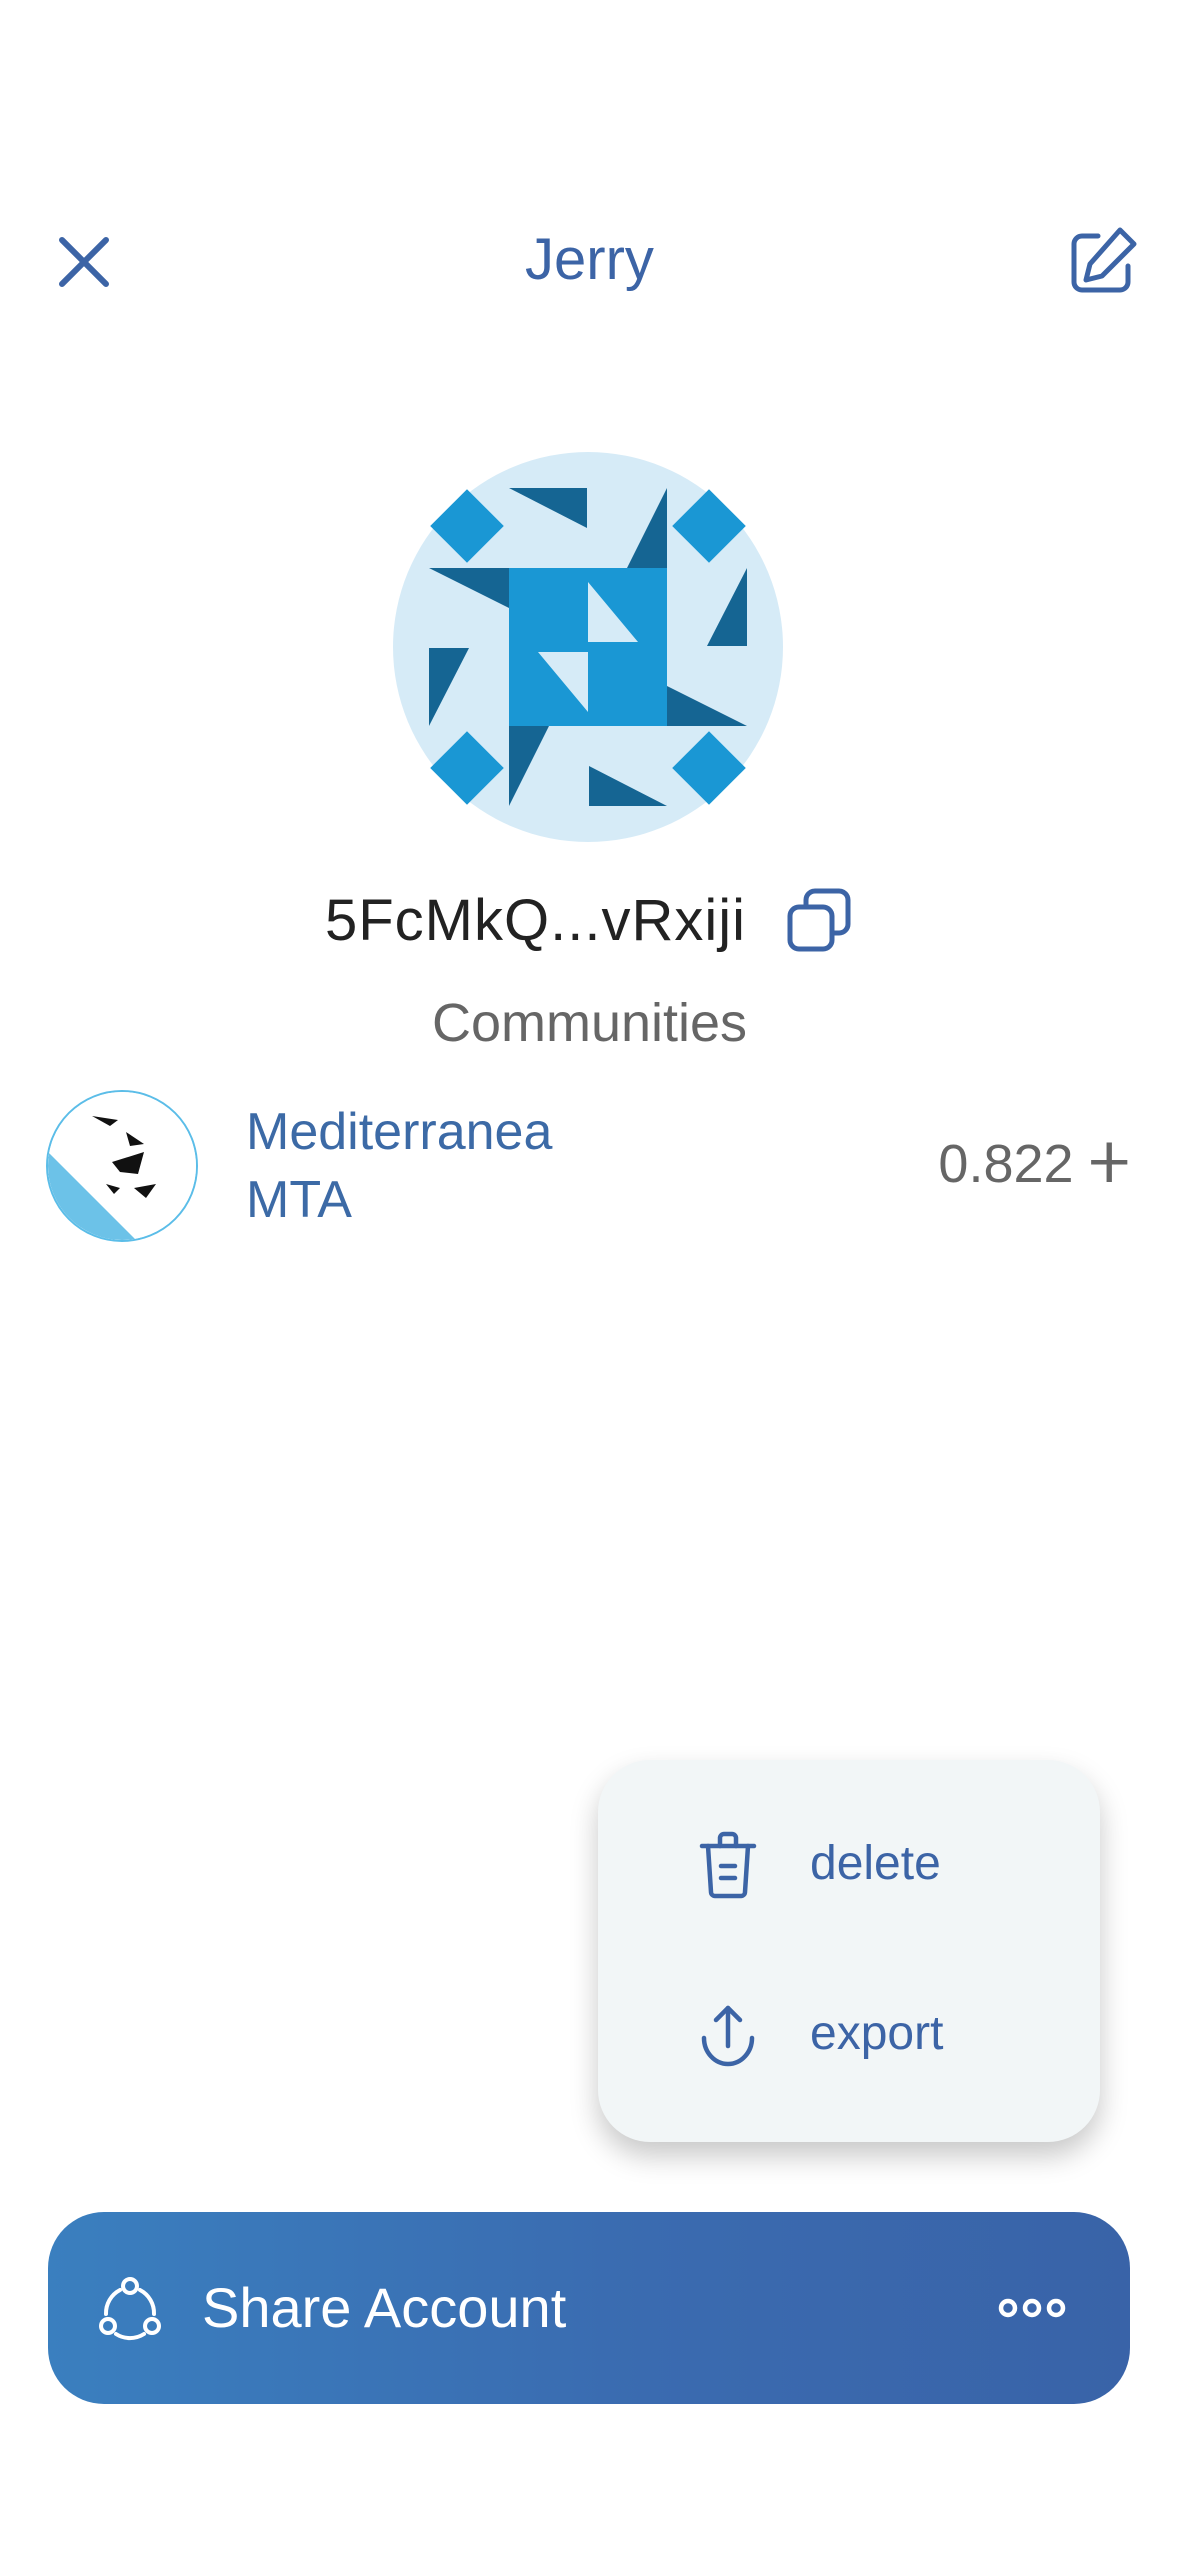 This screenshot has width=1179, height=2556. What do you see at coordinates (384, 2307) in the screenshot?
I see `share-account-label: Share Account` at bounding box center [384, 2307].